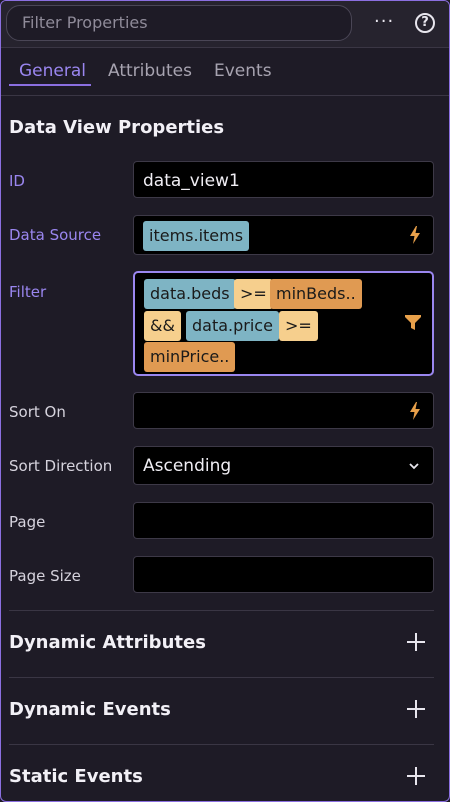 Image resolution: width=450 pixels, height=802 pixels. Describe the element at coordinates (76, 776) in the screenshot. I see `static-events-header: Static Events` at that location.